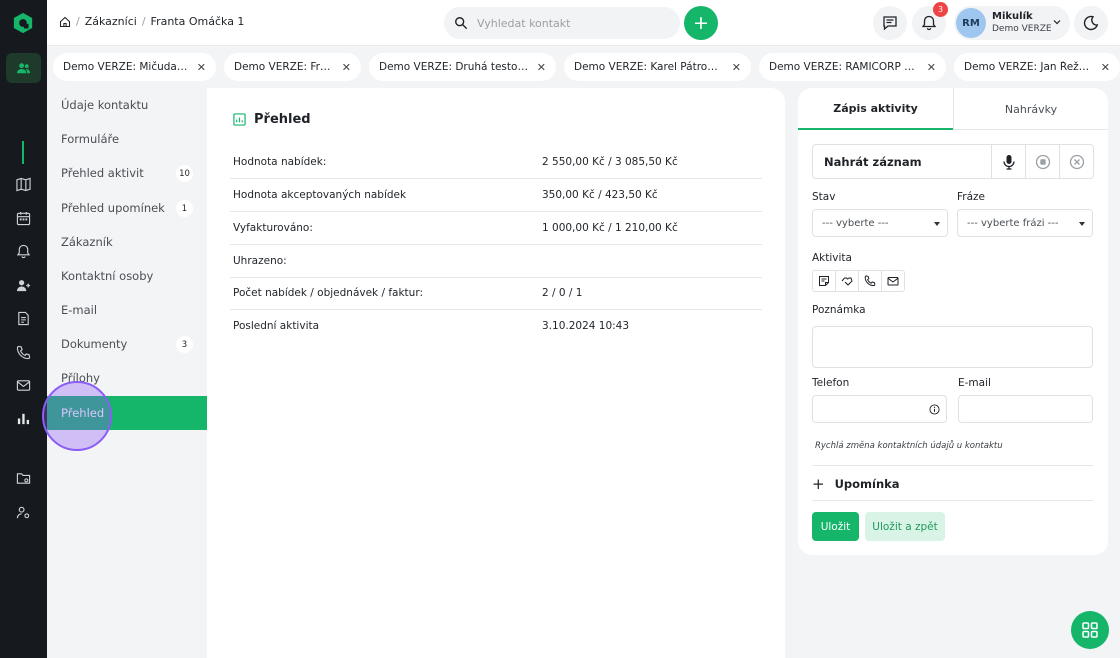  I want to click on stop-icon, so click(1042, 161).